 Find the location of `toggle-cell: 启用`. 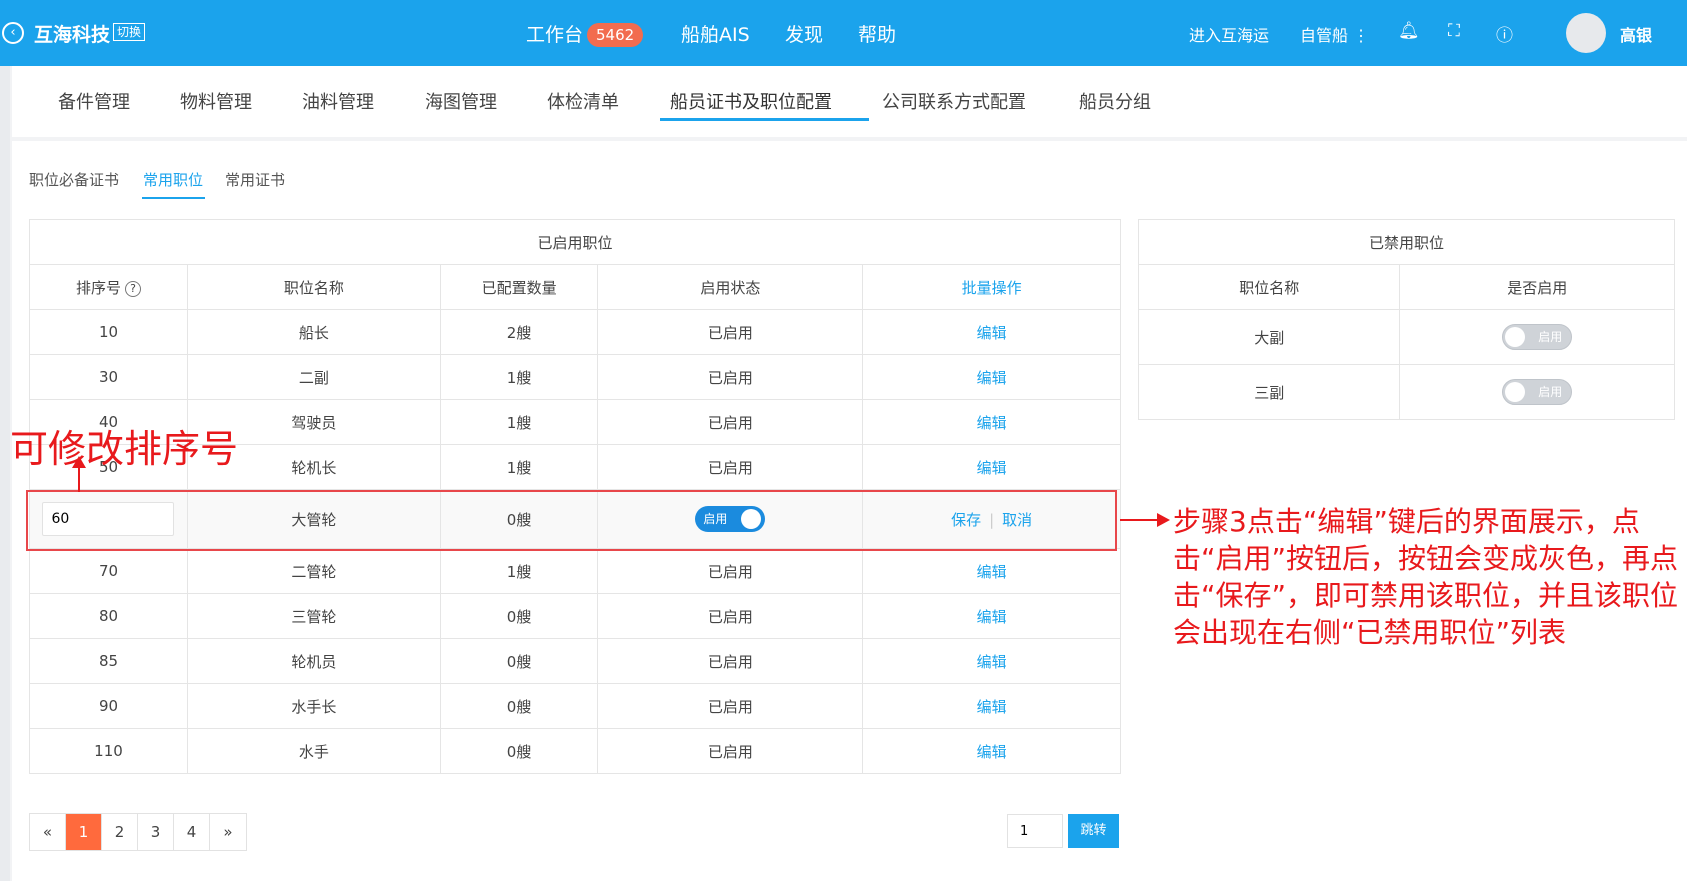

toggle-cell: 启用 is located at coordinates (1537, 337).